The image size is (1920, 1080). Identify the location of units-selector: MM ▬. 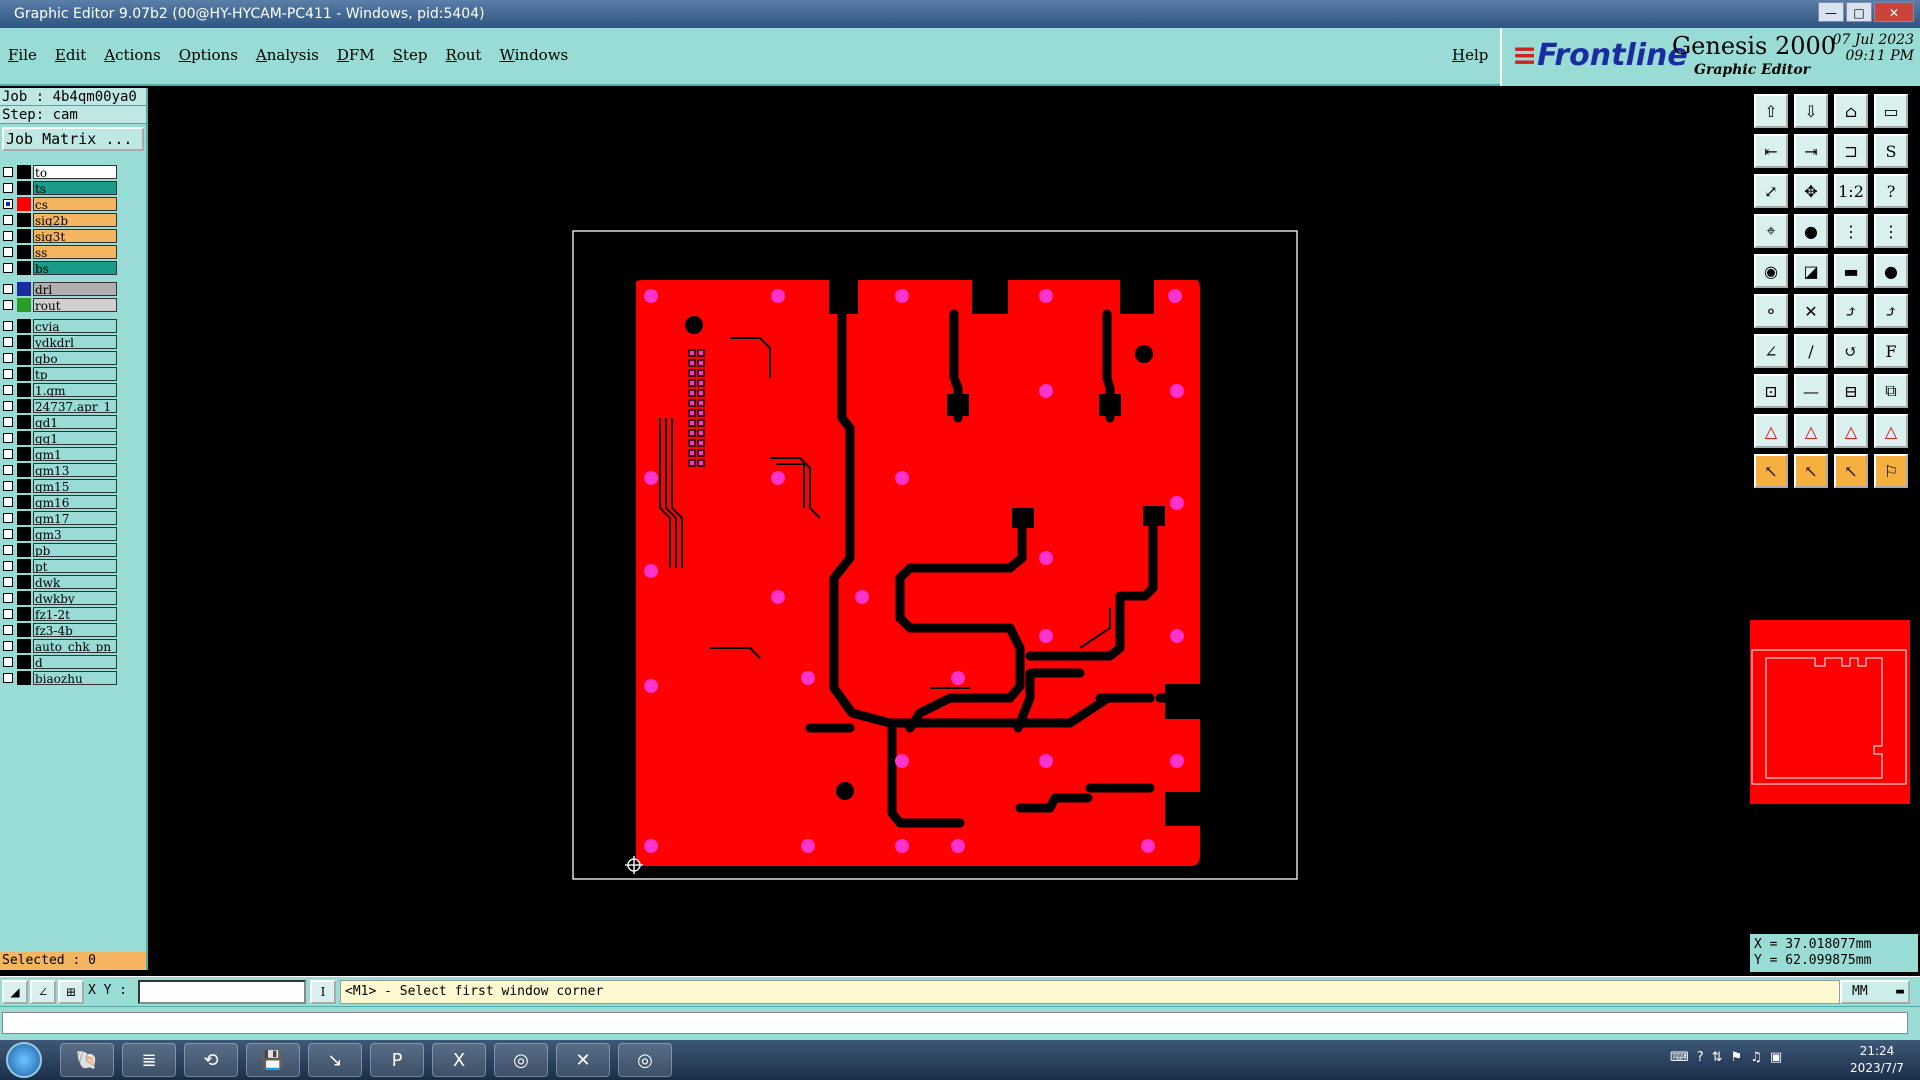
(1875, 992).